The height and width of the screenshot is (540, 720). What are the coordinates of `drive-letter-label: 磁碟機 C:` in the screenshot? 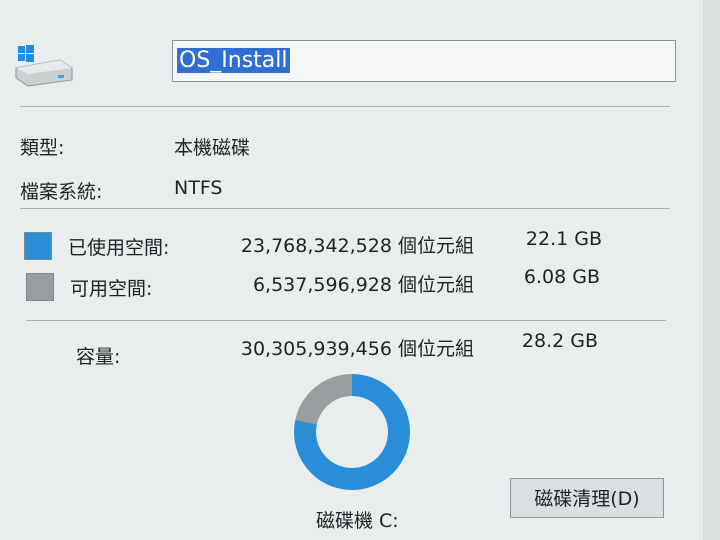 It's located at (357, 521).